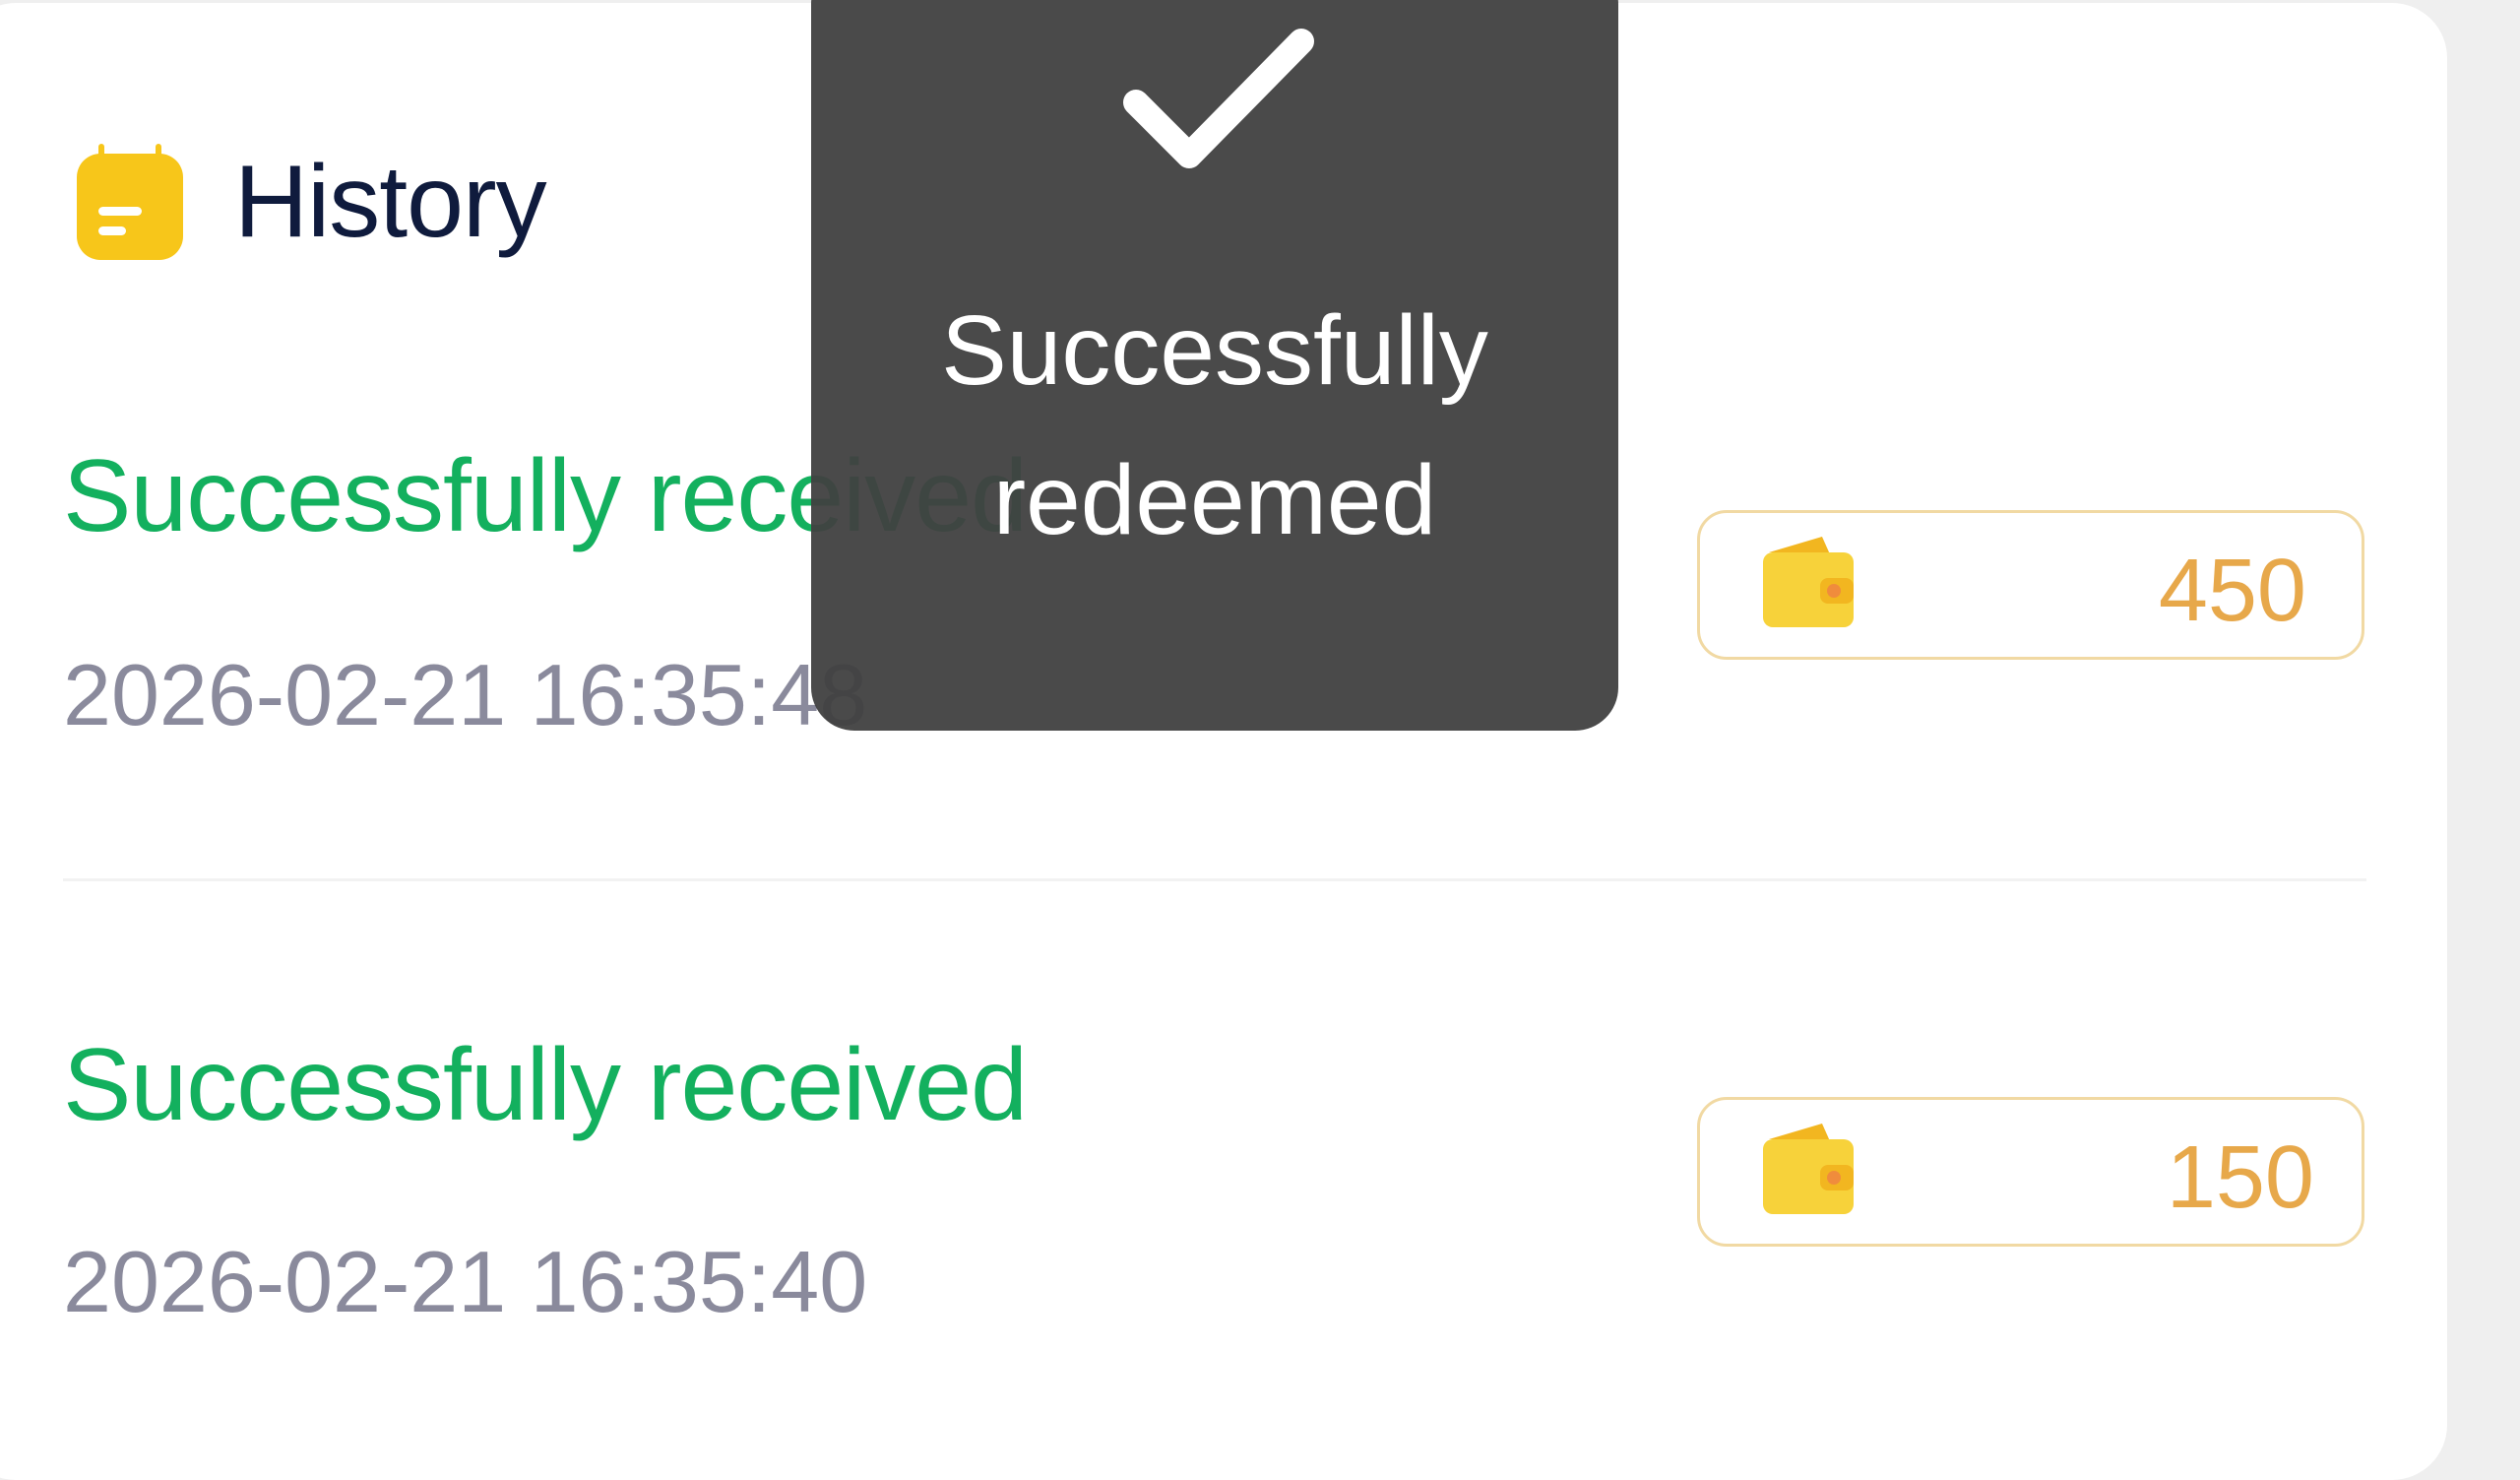  I want to click on notepad-icon, so click(130, 202).